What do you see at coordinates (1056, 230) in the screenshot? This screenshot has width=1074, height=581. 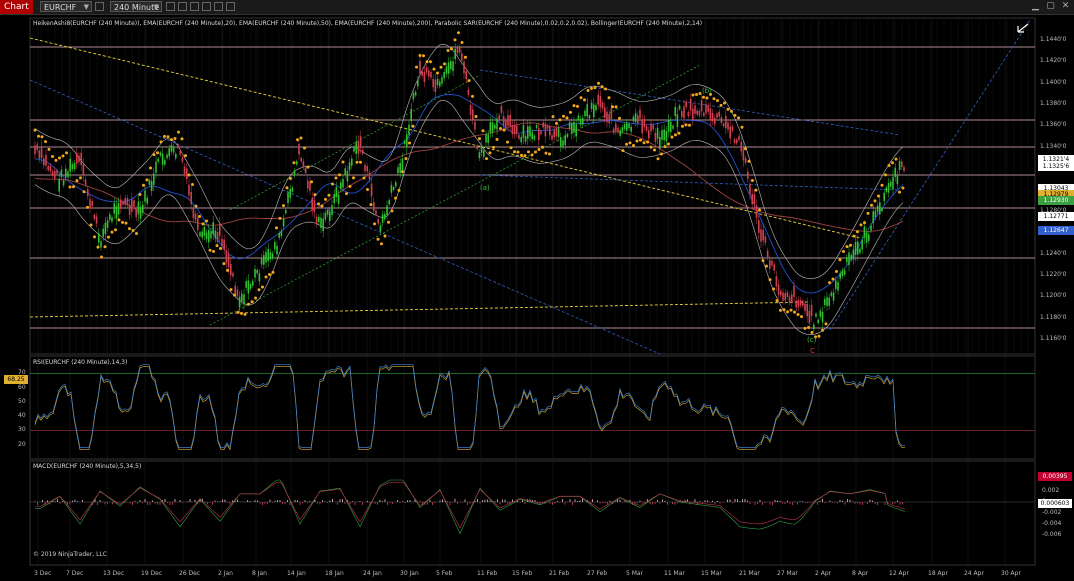 I see `price-badge: 1.12647` at bounding box center [1056, 230].